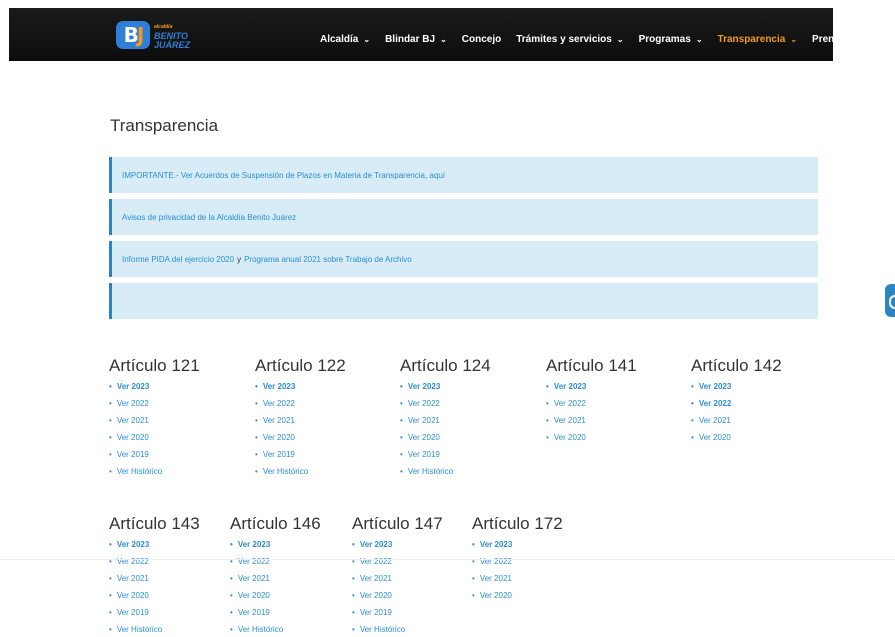  What do you see at coordinates (133, 34) in the screenshot?
I see `logo-badge: BJ` at bounding box center [133, 34].